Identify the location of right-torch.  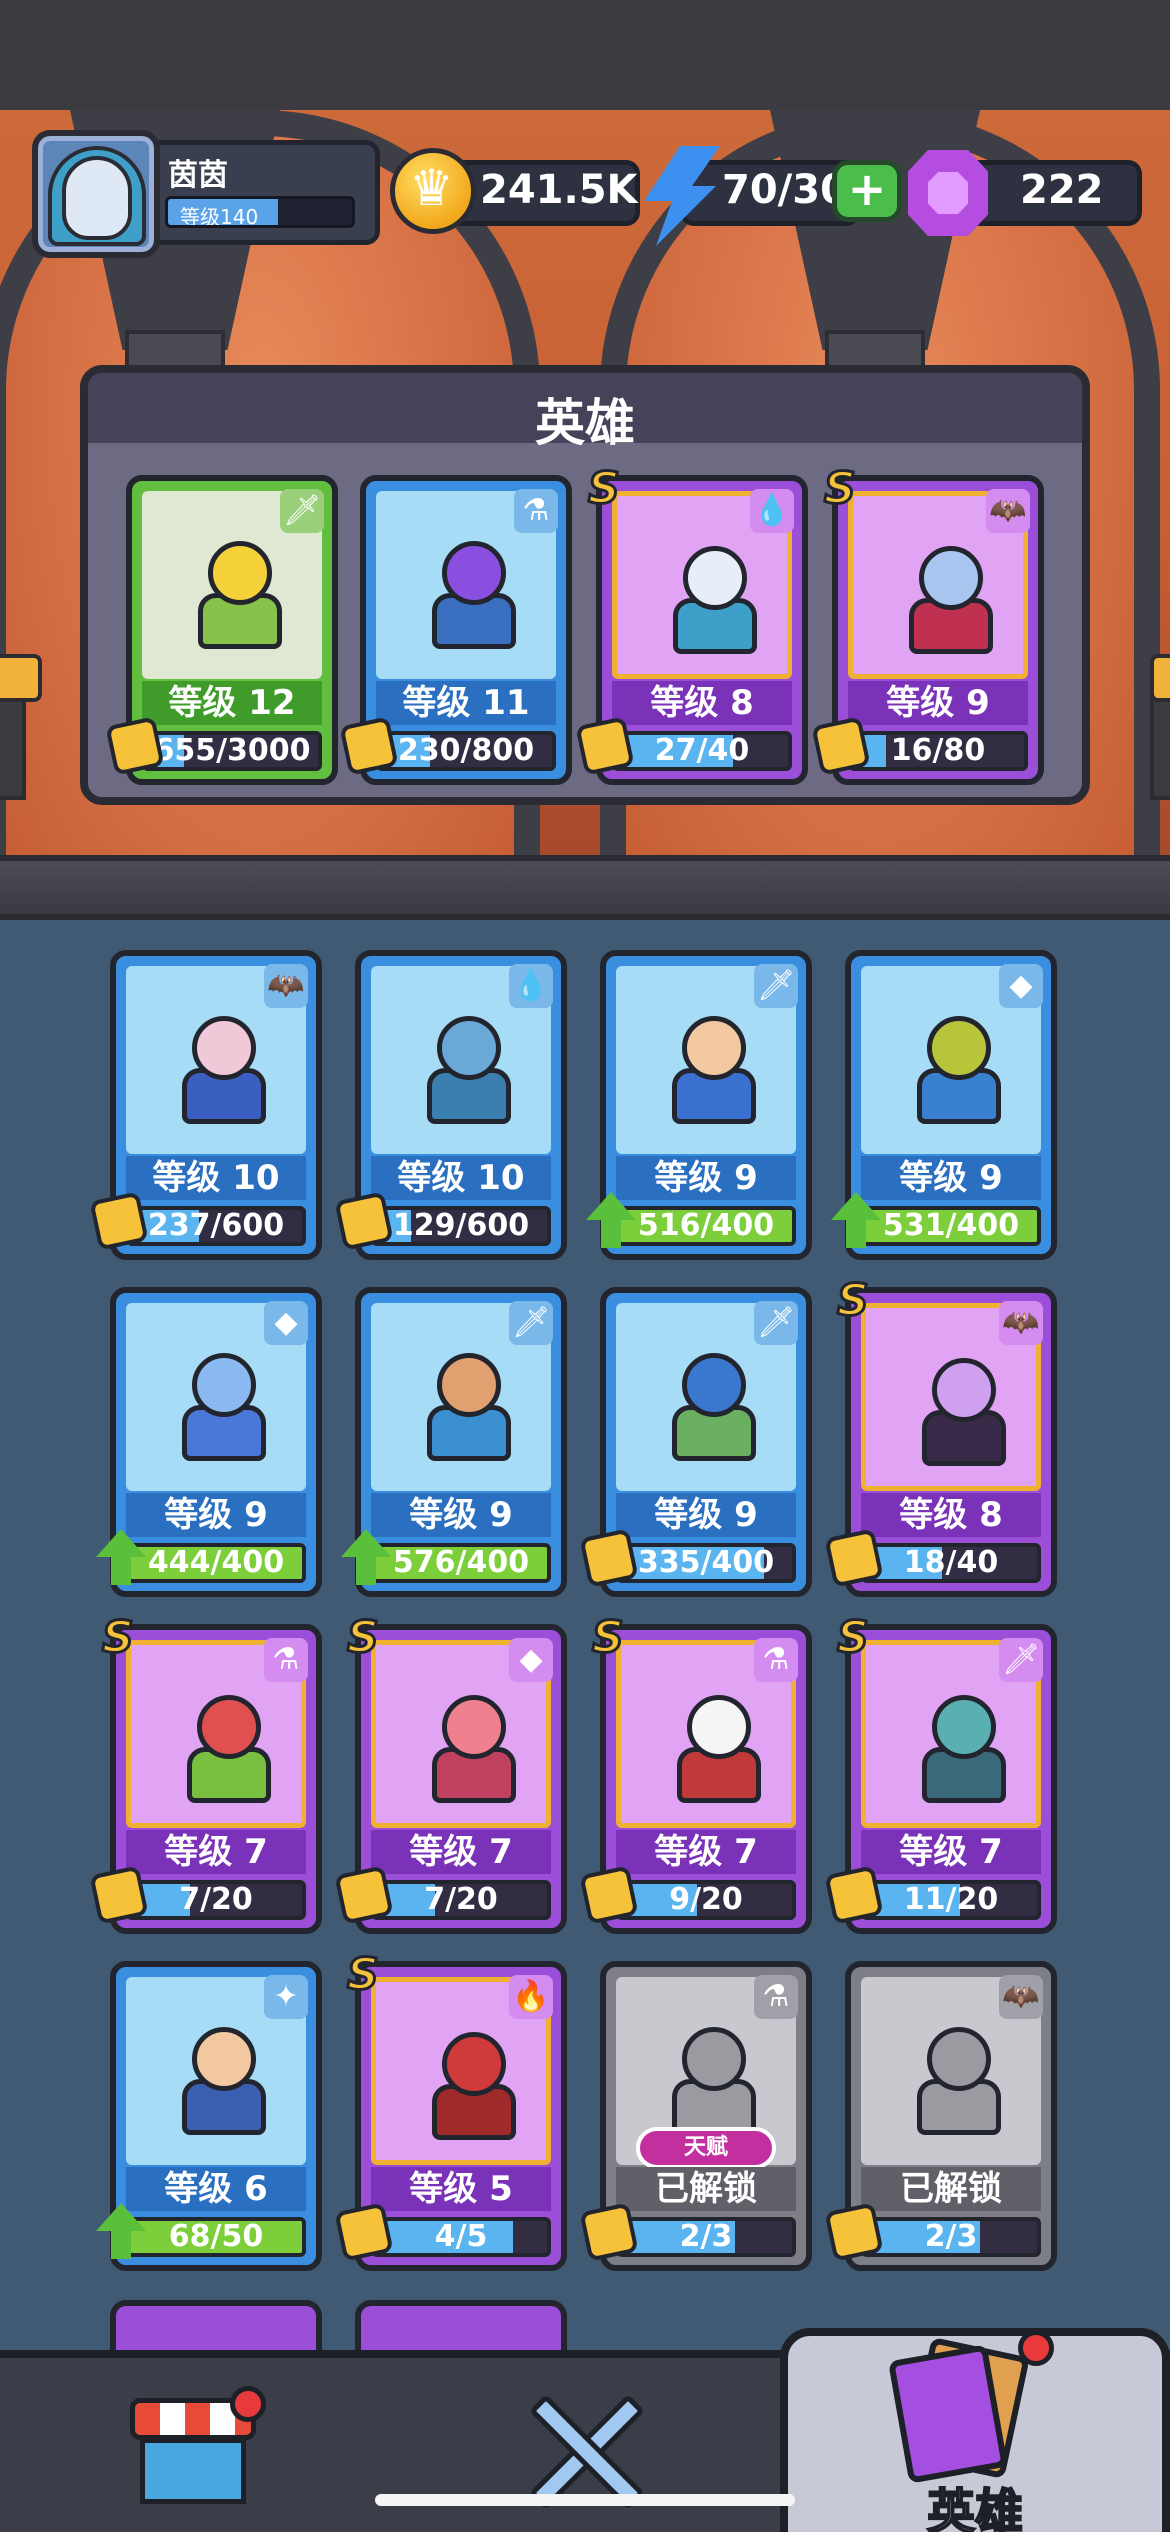
(1160, 727).